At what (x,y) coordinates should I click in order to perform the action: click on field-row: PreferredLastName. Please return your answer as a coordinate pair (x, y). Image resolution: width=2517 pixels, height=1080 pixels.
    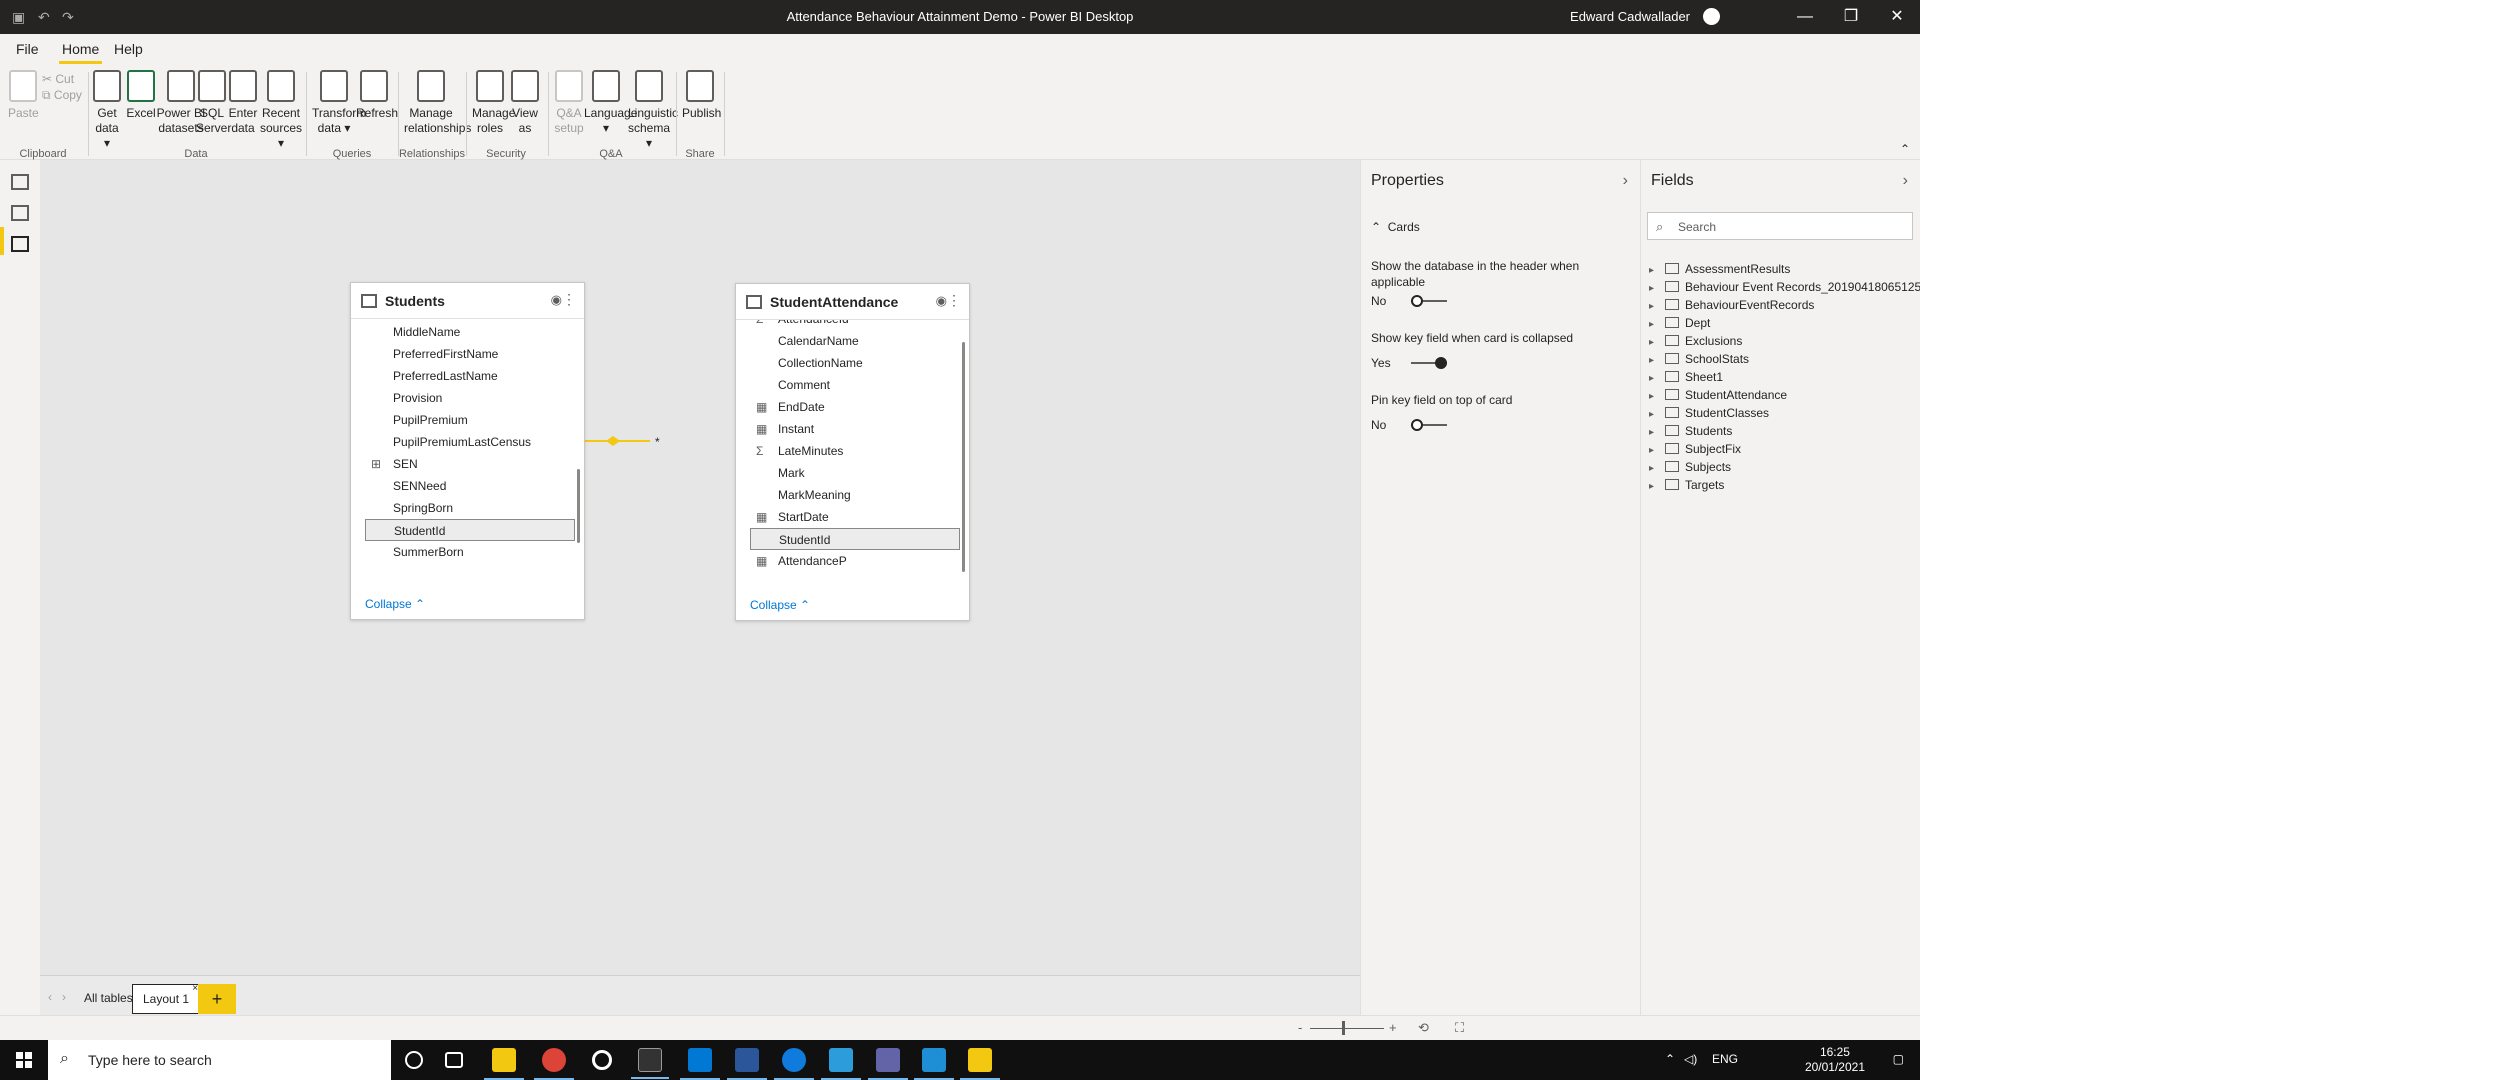
    Looking at the image, I should click on (470, 376).